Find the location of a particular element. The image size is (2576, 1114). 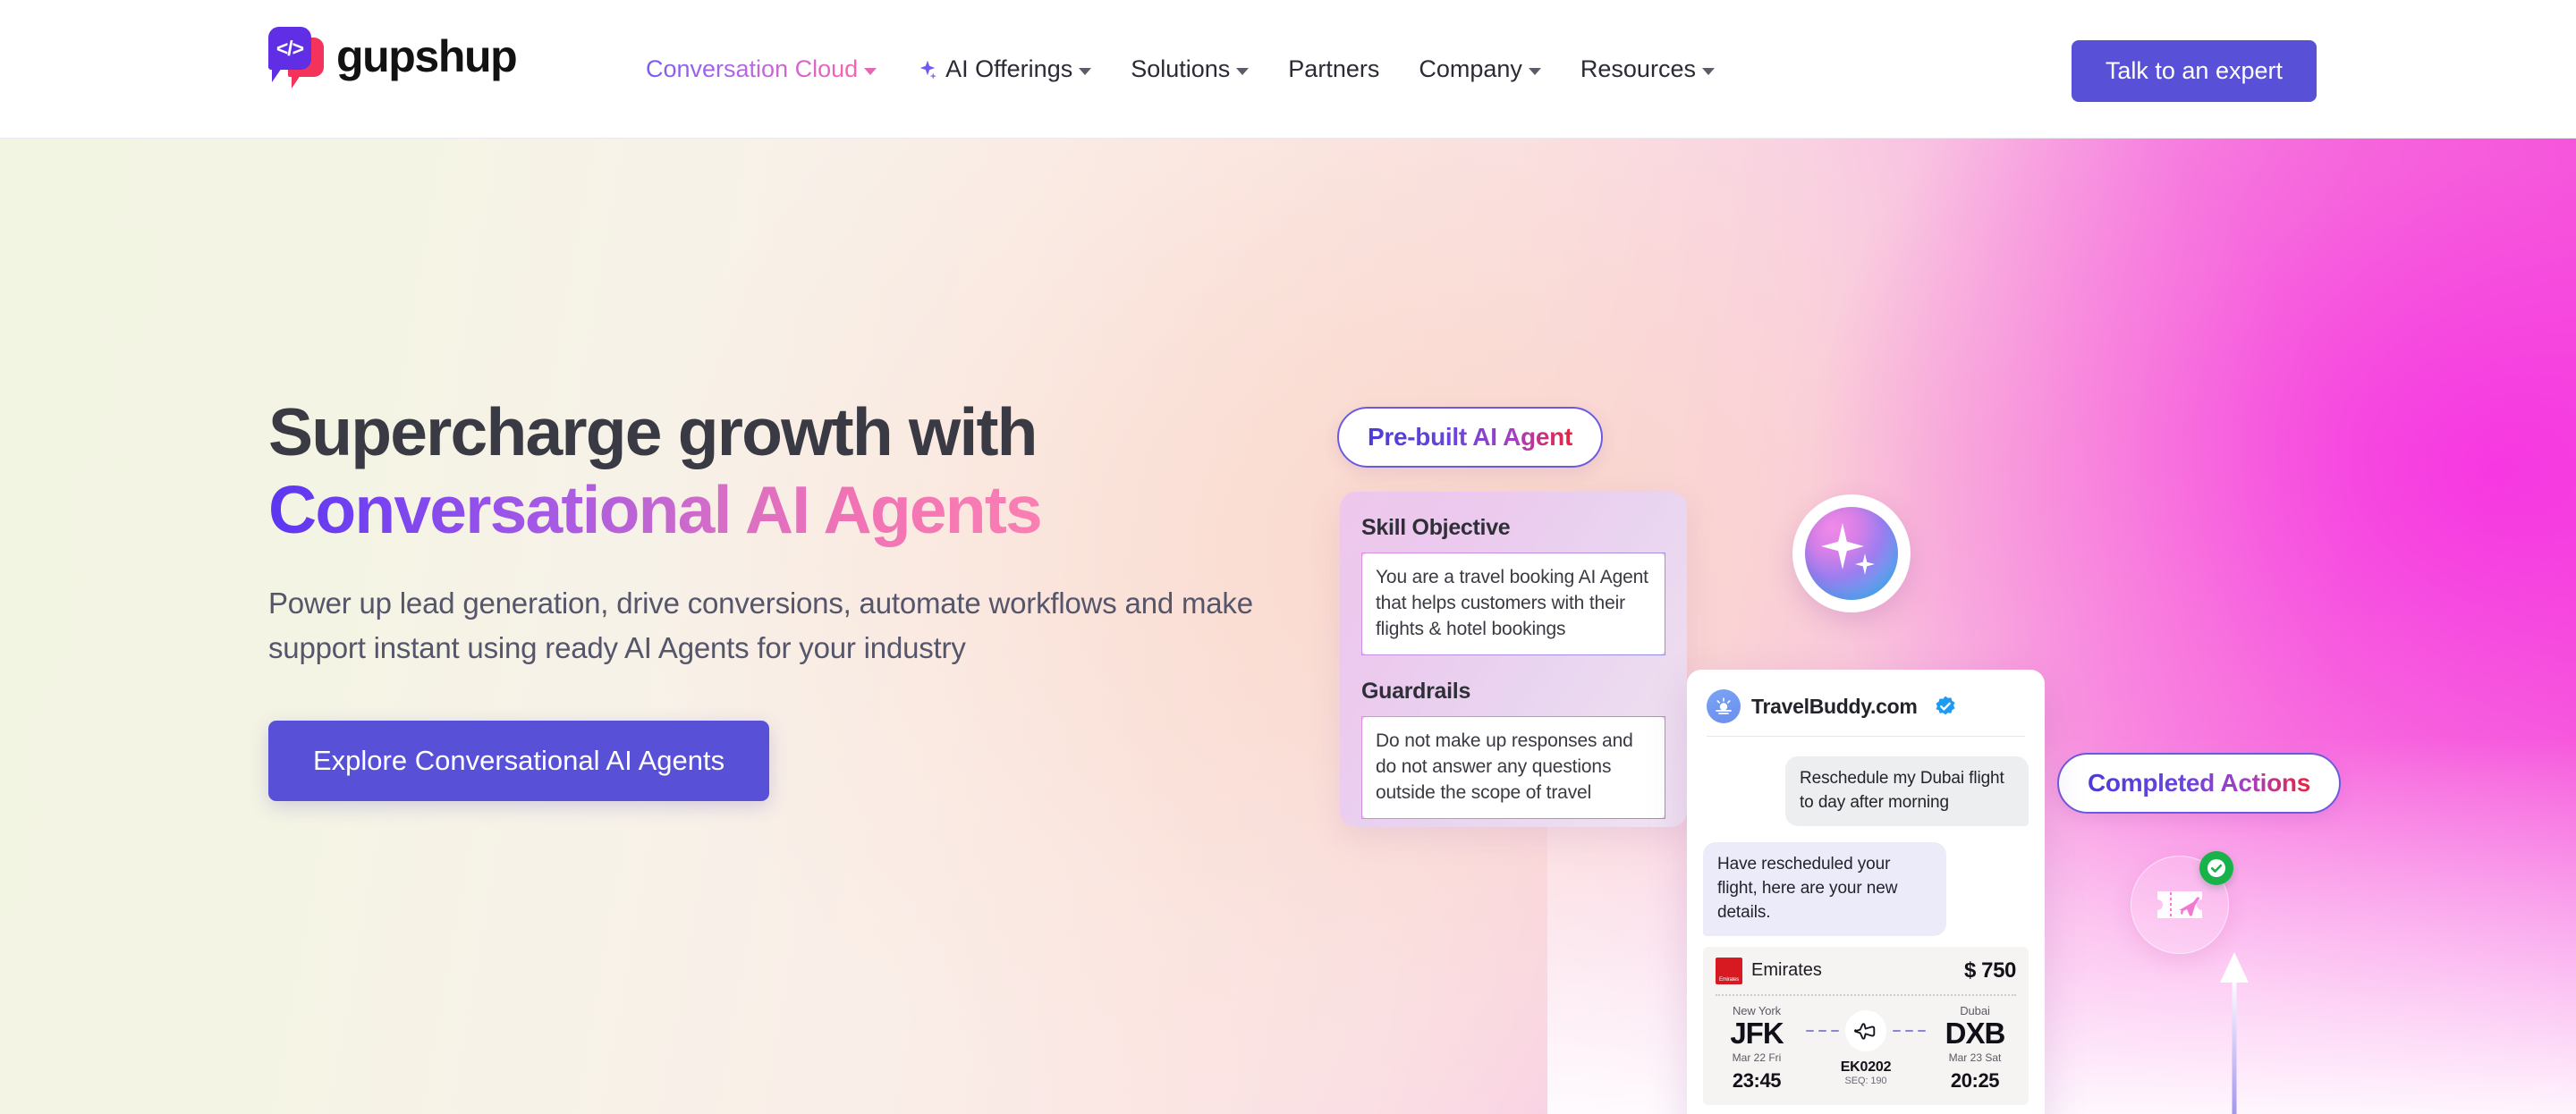

airline-name: Emirates is located at coordinates (1786, 970).